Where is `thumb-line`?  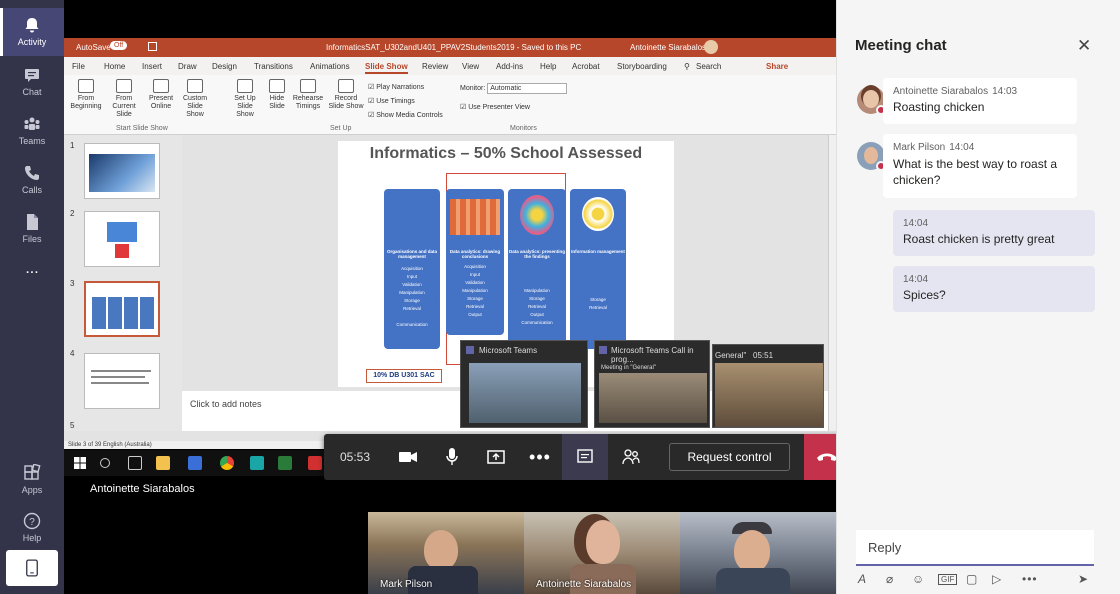
thumb-line is located at coordinates (118, 377).